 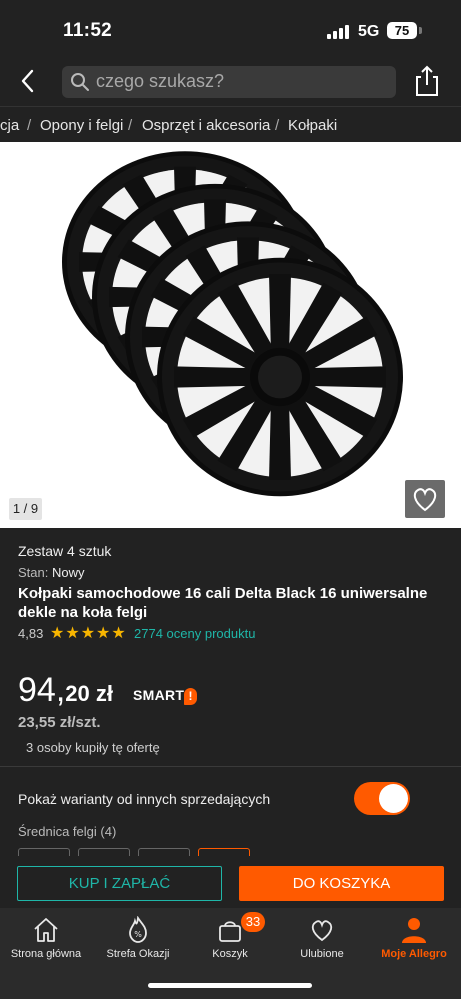 What do you see at coordinates (341, 883) in the screenshot?
I see `add-to-cart-button: DO KOSZYKA` at bounding box center [341, 883].